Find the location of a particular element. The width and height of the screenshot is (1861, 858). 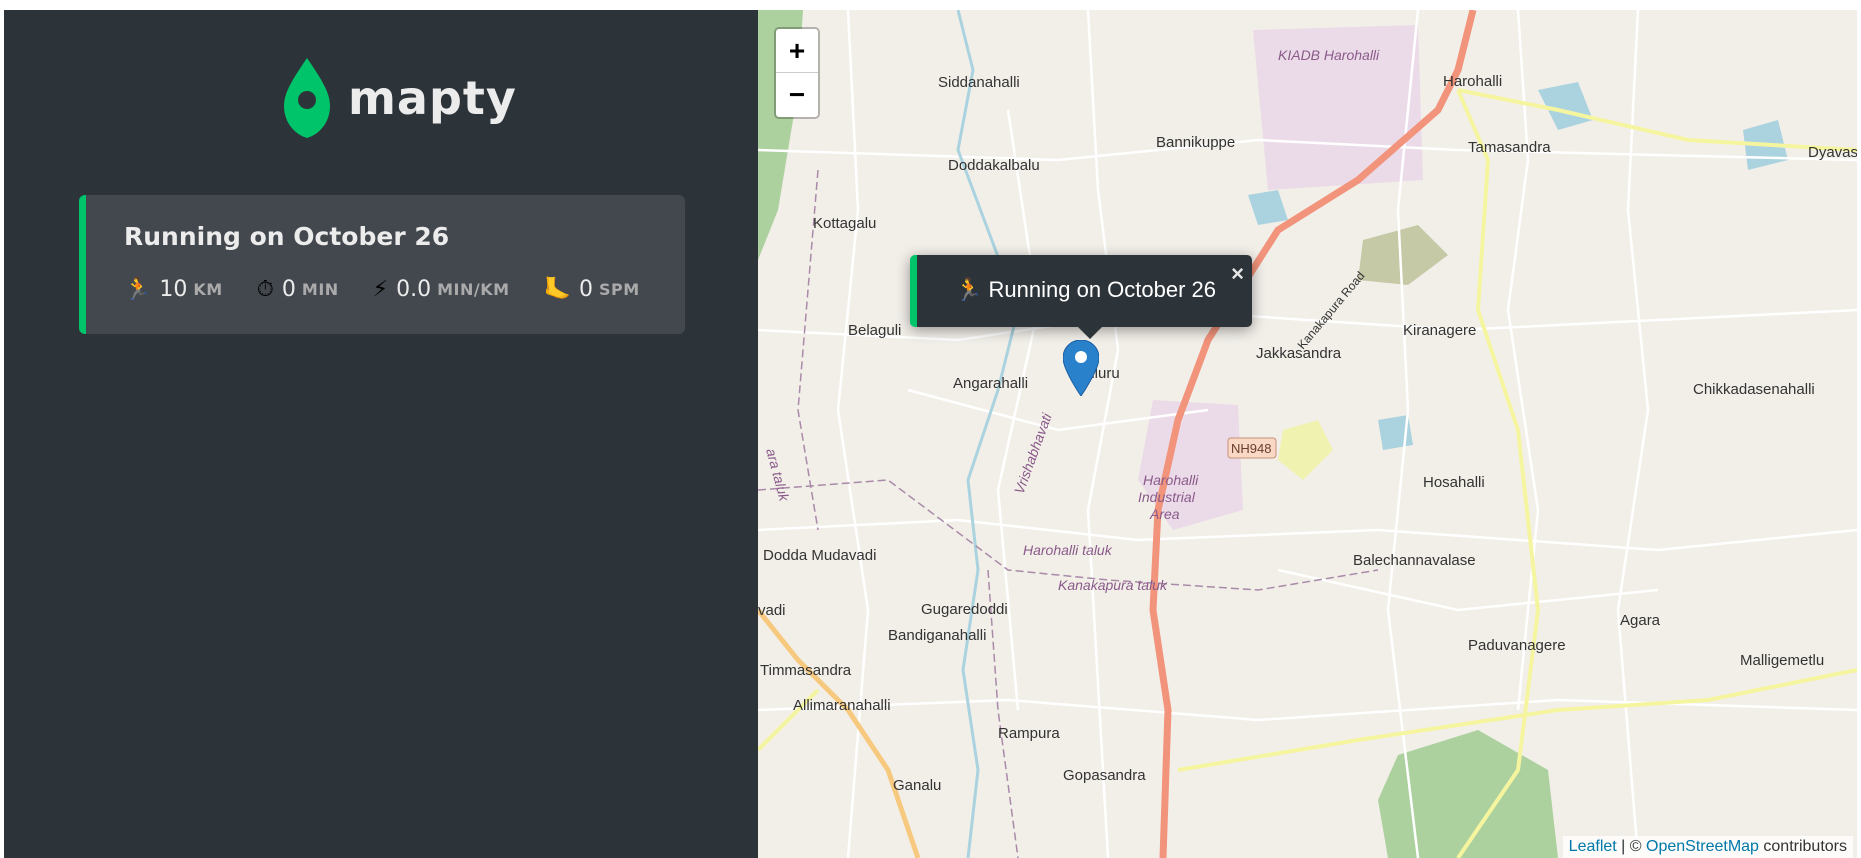

workout-detail-distance: 🏃 10 km is located at coordinates (173, 289).